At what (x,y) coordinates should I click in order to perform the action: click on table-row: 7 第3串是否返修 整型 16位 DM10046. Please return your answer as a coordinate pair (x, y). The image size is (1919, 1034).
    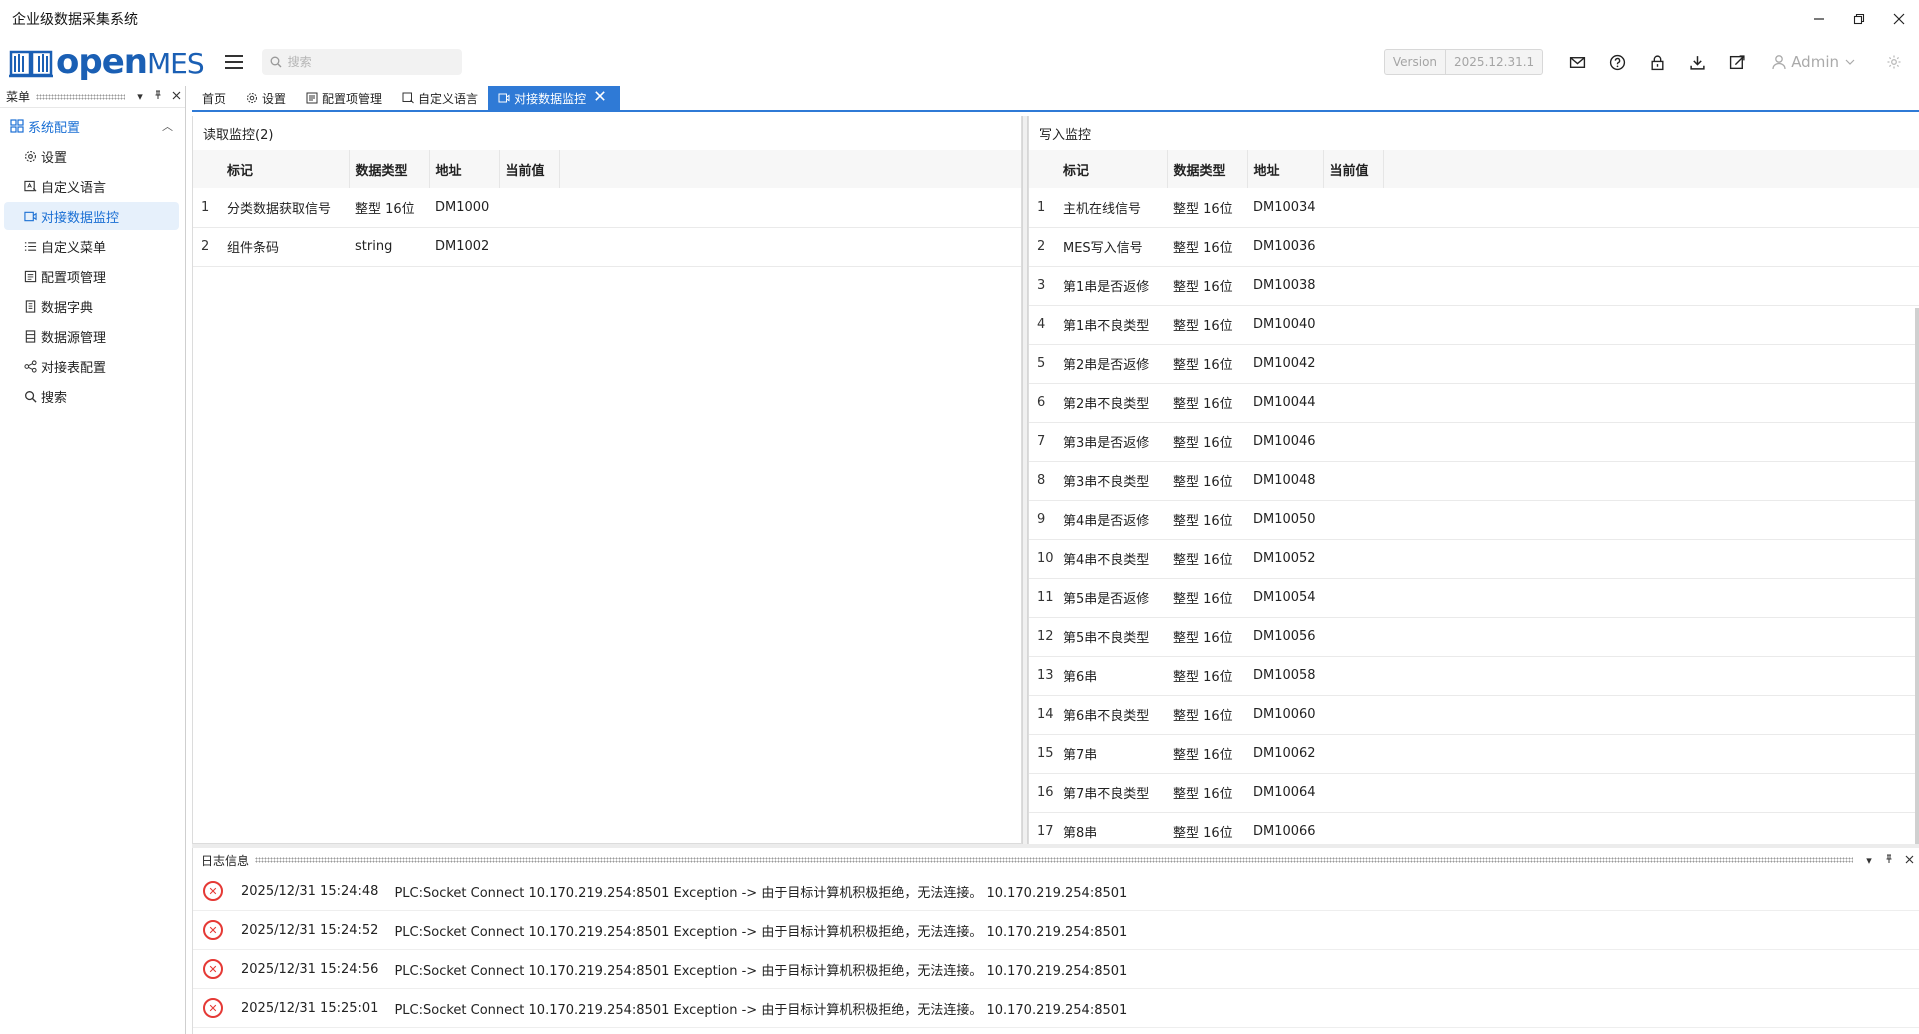
    Looking at the image, I should click on (1474, 442).